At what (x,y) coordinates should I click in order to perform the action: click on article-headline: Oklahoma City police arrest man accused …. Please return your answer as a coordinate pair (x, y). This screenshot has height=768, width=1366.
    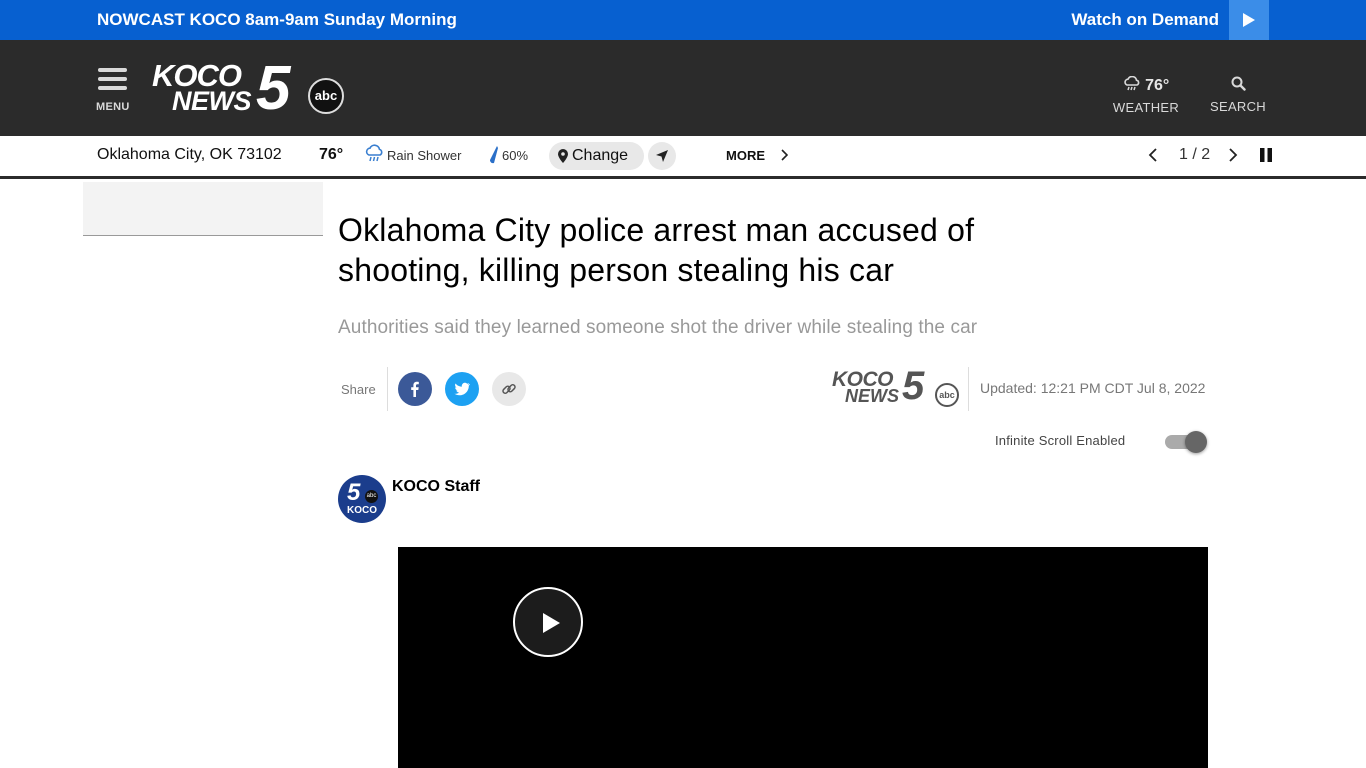
    Looking at the image, I should click on (656, 250).